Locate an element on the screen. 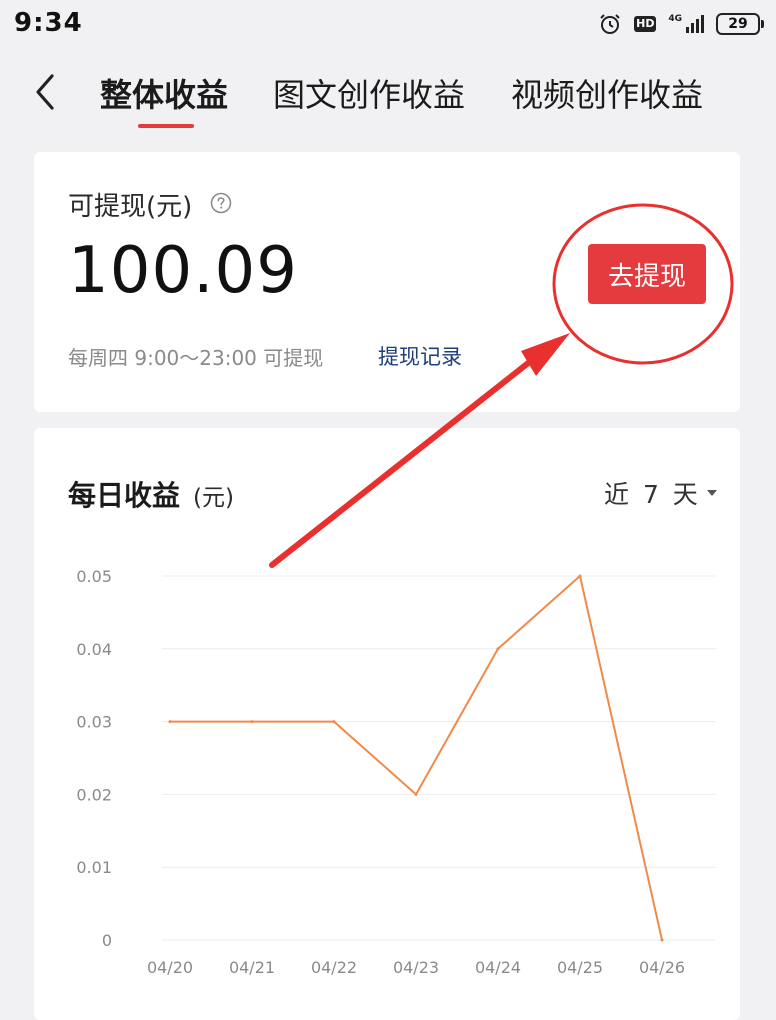 The width and height of the screenshot is (776, 1020). x-tick-label: 04/26 is located at coordinates (662, 967).